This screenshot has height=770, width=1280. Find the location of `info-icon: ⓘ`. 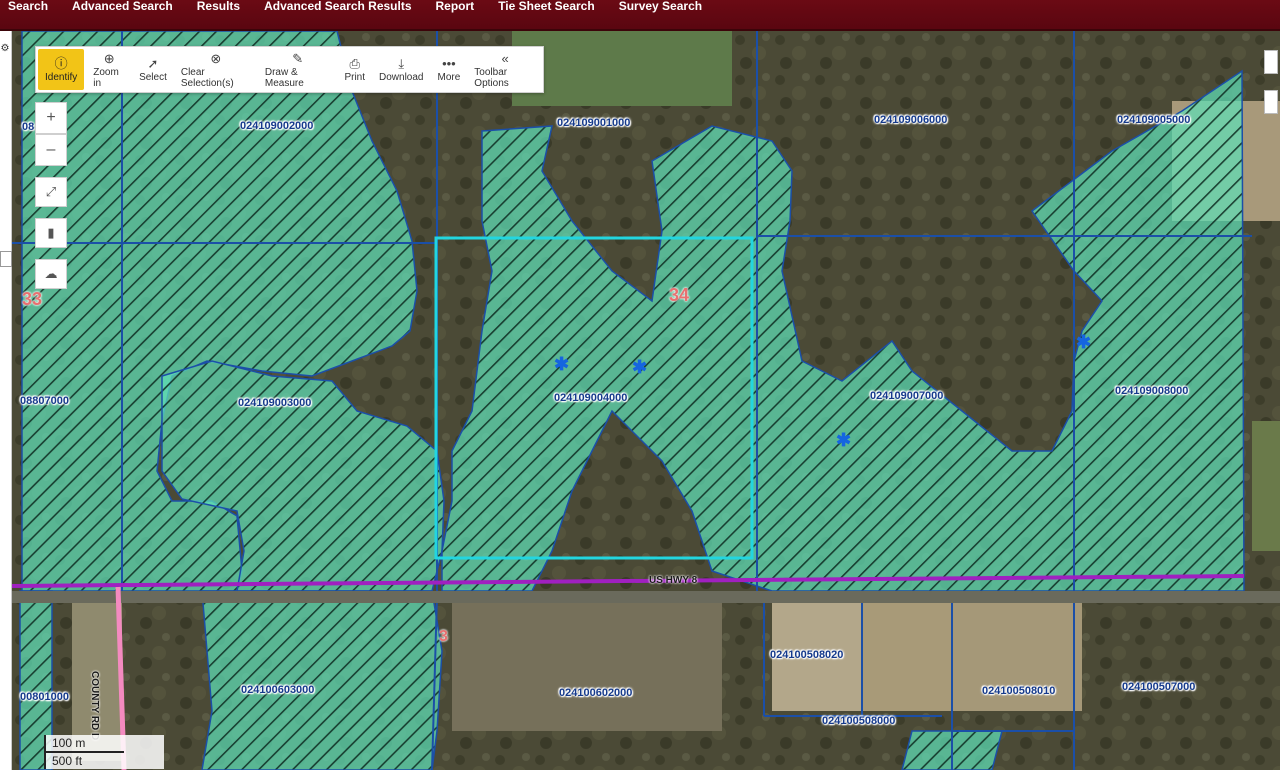

info-icon: ⓘ is located at coordinates (61, 63).